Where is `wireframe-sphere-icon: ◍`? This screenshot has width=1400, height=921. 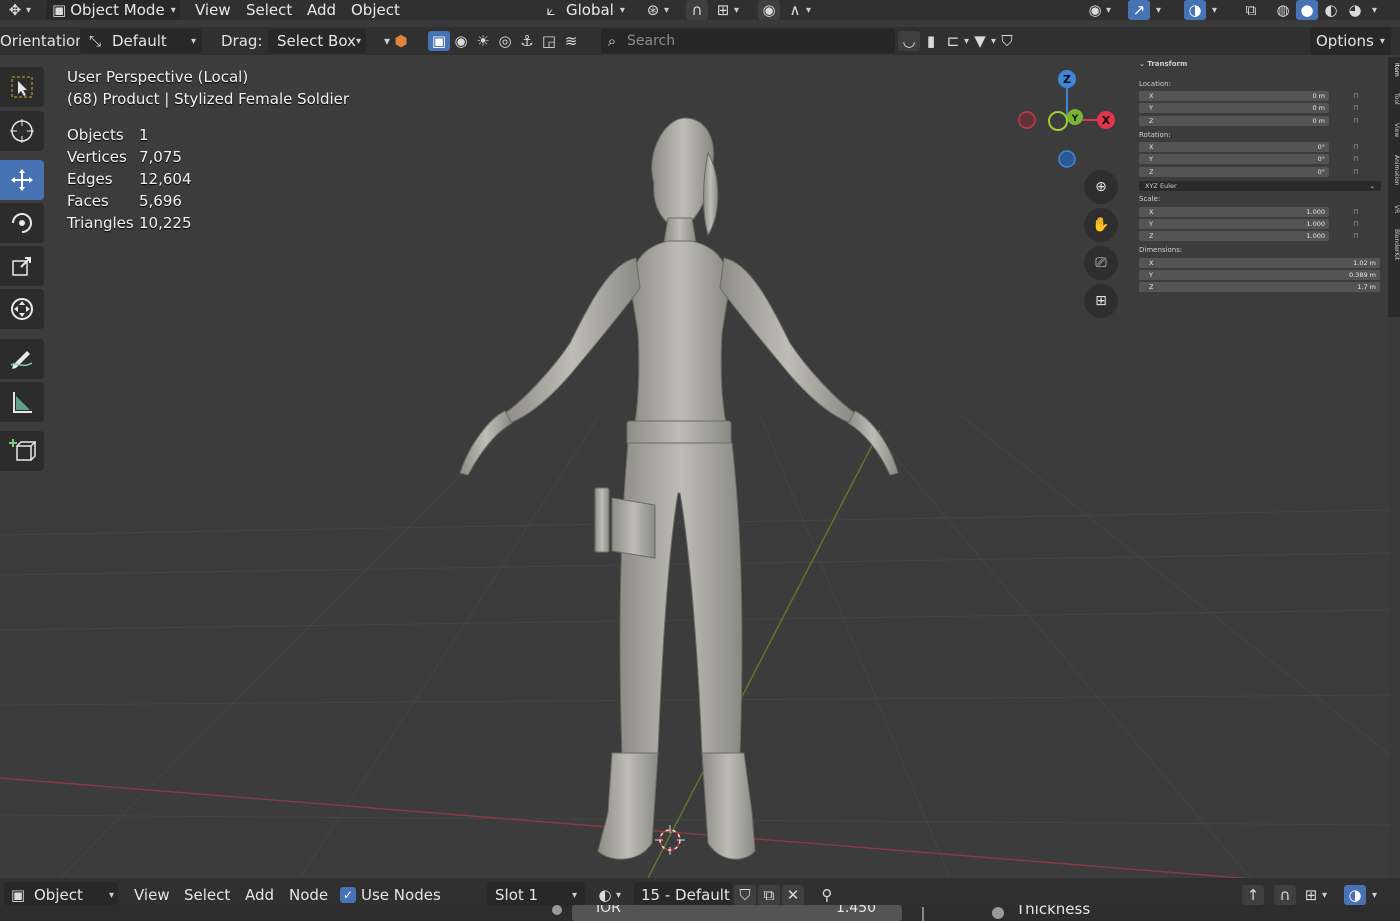 wireframe-sphere-icon: ◍ is located at coordinates (1283, 10).